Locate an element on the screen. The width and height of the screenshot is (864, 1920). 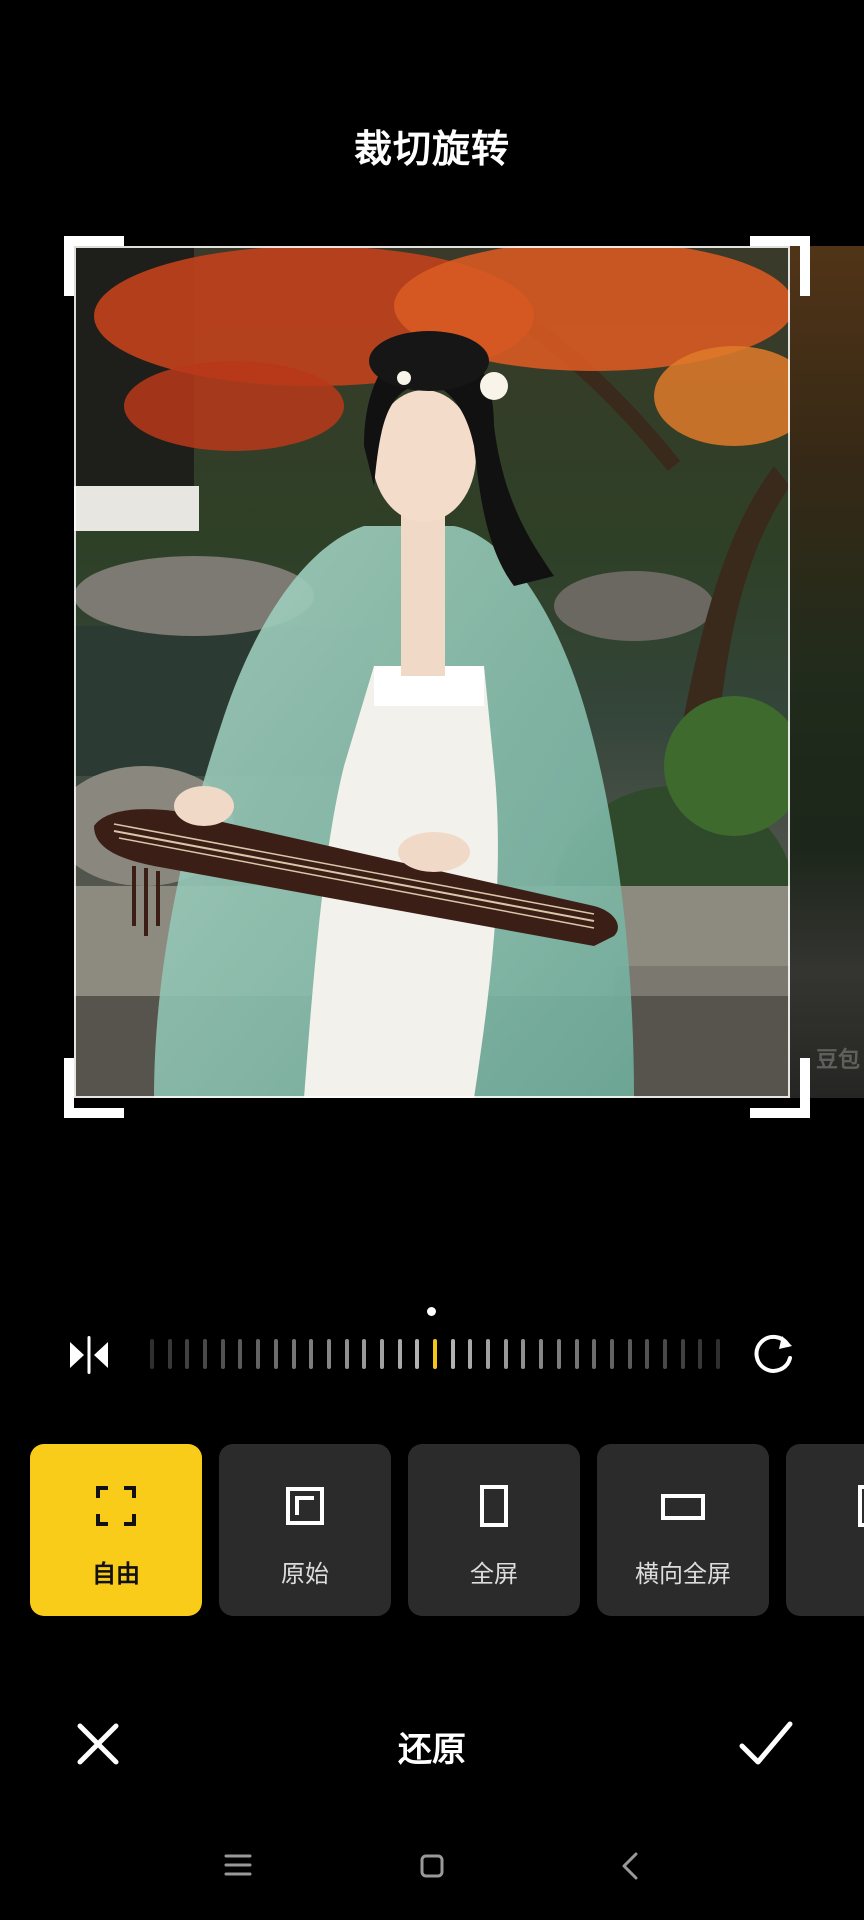
rotate-icon is located at coordinates (773, 1355).